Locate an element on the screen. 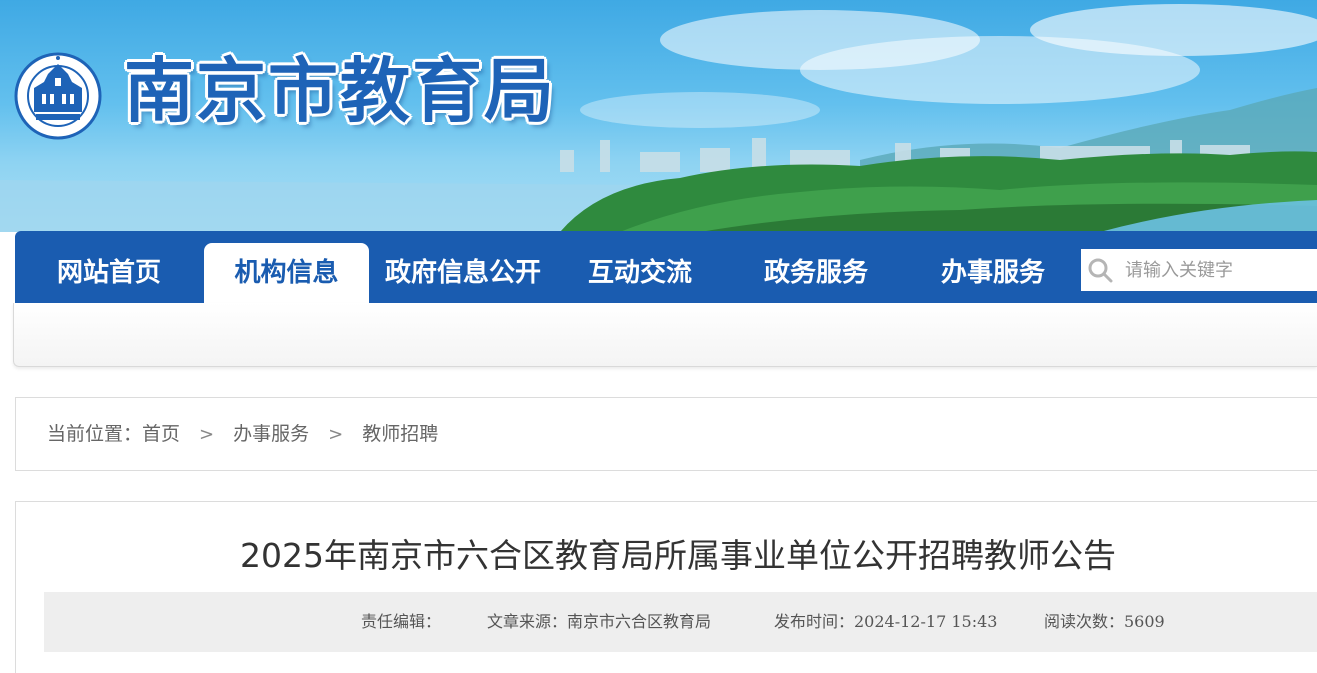 This screenshot has width=1317, height=673. nav-item-gov-service: 政务服务 is located at coordinates (816, 273).